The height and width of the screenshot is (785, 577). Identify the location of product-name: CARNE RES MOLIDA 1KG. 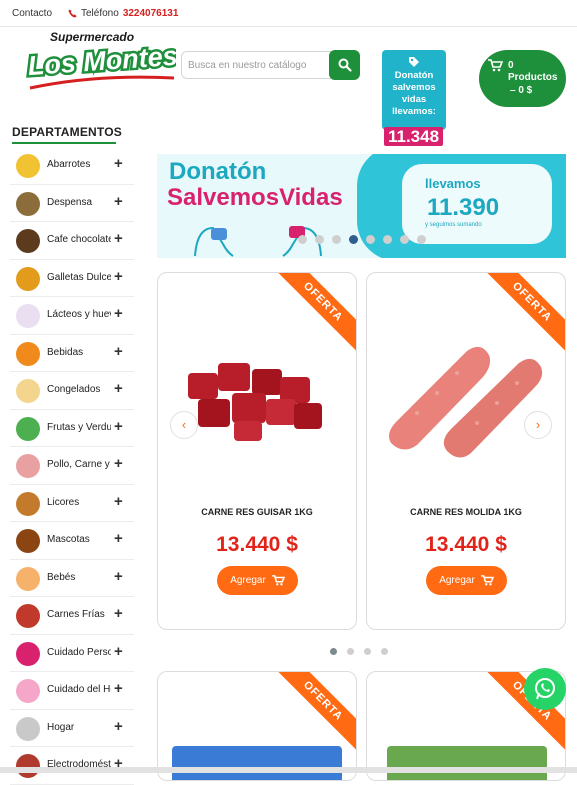
(466, 512).